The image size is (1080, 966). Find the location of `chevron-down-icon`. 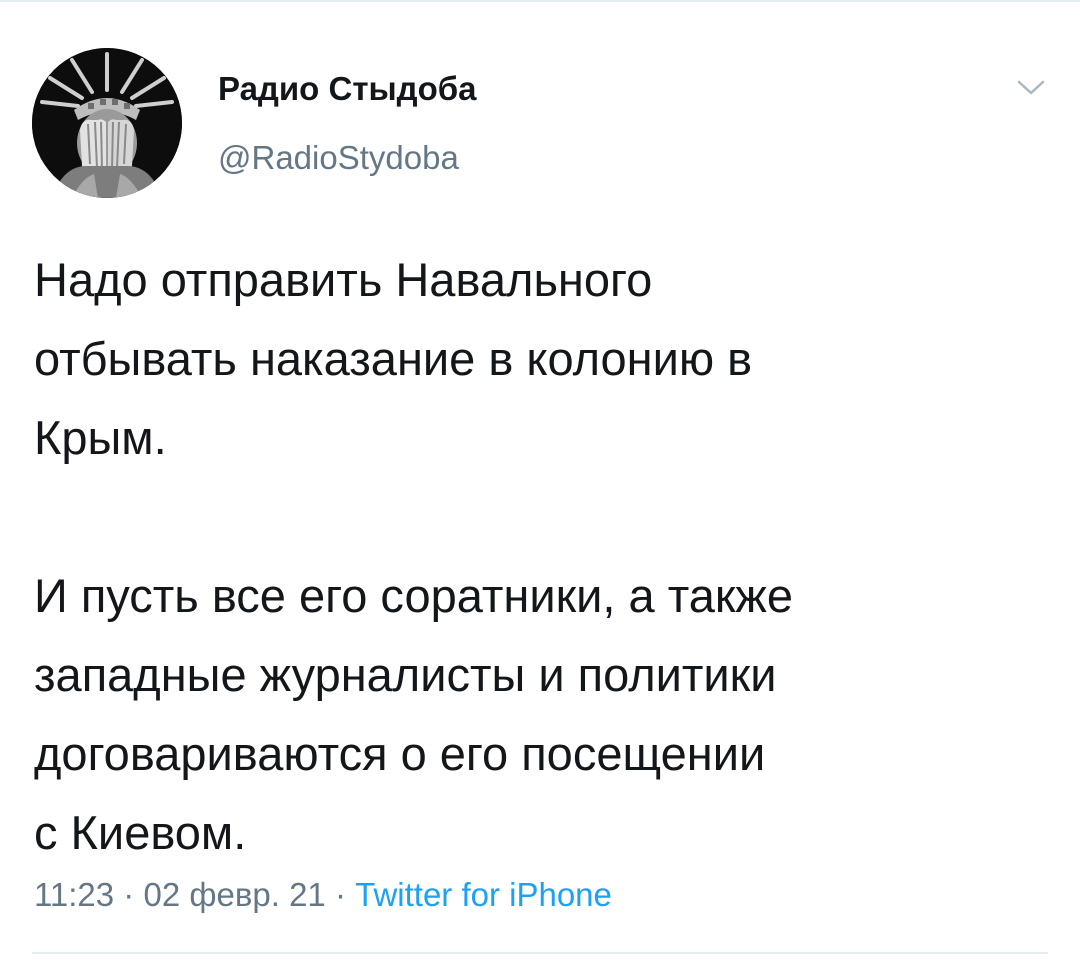

chevron-down-icon is located at coordinates (1031, 88).